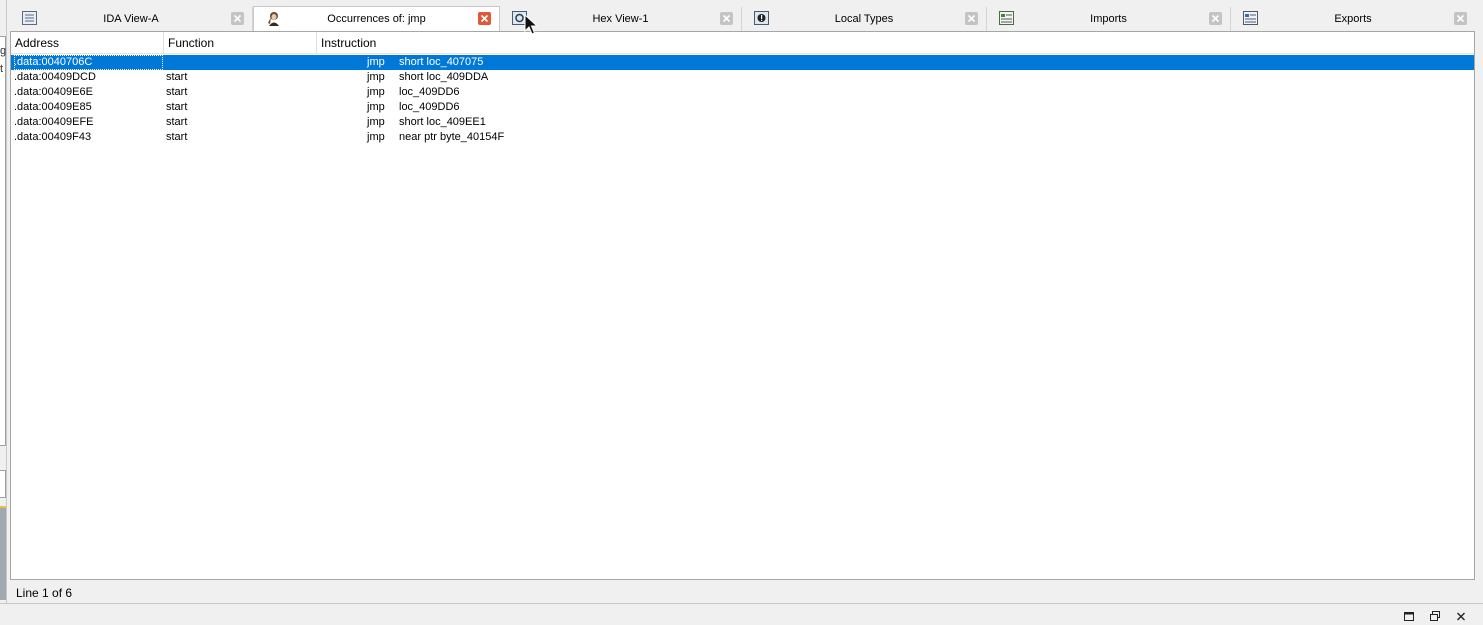 The width and height of the screenshot is (1483, 625). What do you see at coordinates (53, 92) in the screenshot?
I see `cell-address: .data:00409E6E` at bounding box center [53, 92].